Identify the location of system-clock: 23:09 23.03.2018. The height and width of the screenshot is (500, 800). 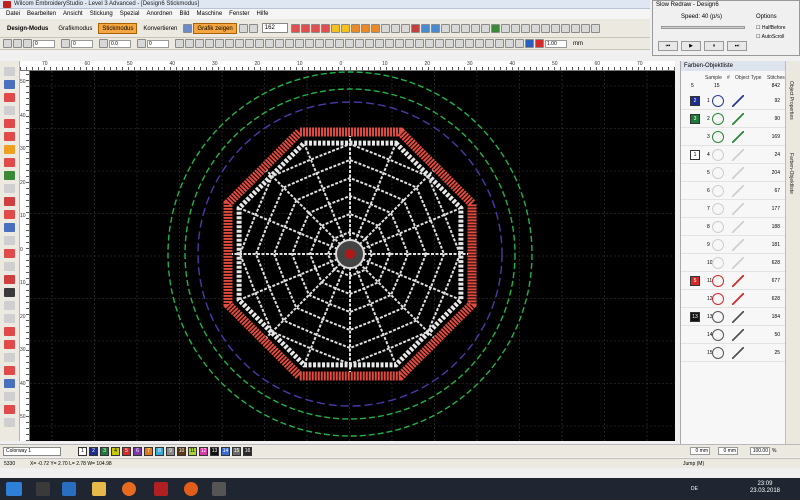
(765, 488).